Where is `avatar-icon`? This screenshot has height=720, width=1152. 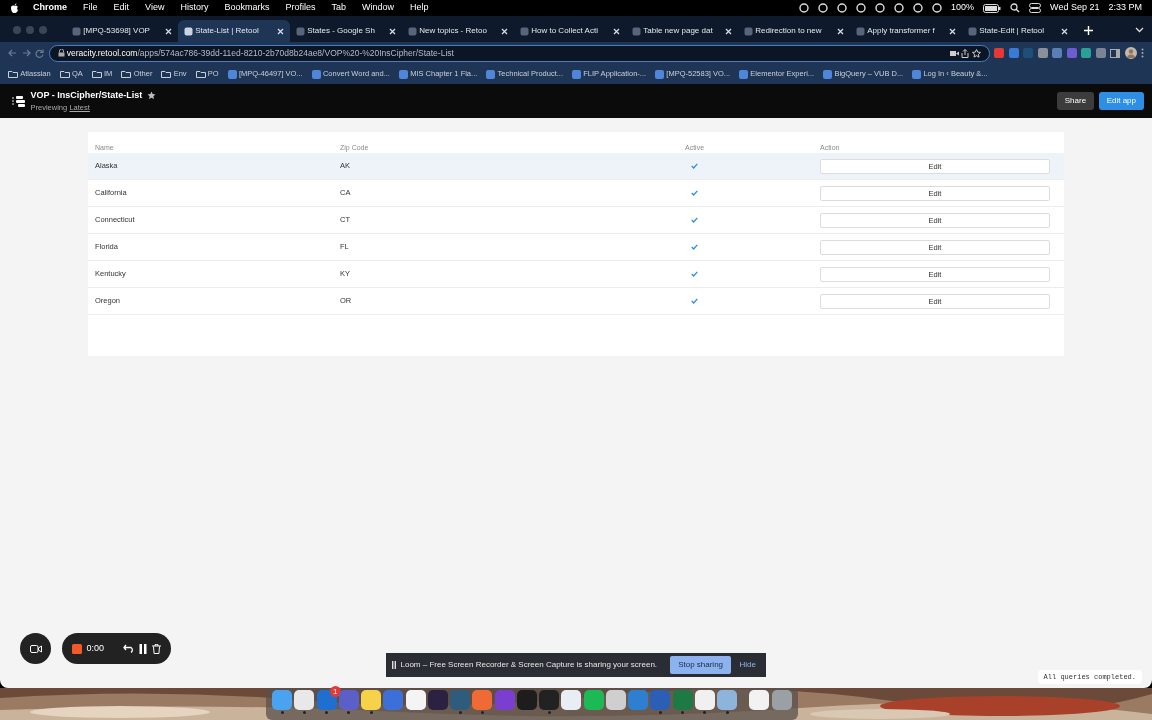
avatar-icon is located at coordinates (1130, 53).